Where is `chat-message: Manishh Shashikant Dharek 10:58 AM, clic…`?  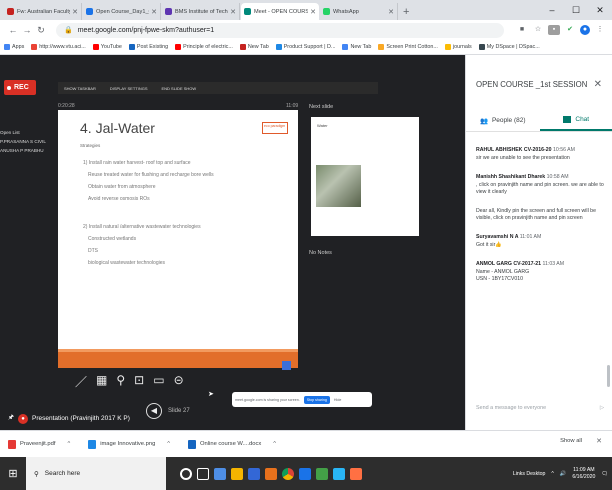
chat-message: Manishh Shashikant Dharek 10:58 AM, clic… is located at coordinates (542, 185).